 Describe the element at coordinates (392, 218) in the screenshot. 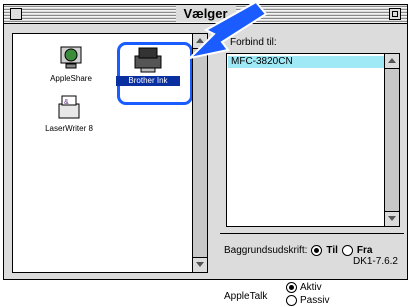

I see `port-scroll-down-arrow-icon` at that location.